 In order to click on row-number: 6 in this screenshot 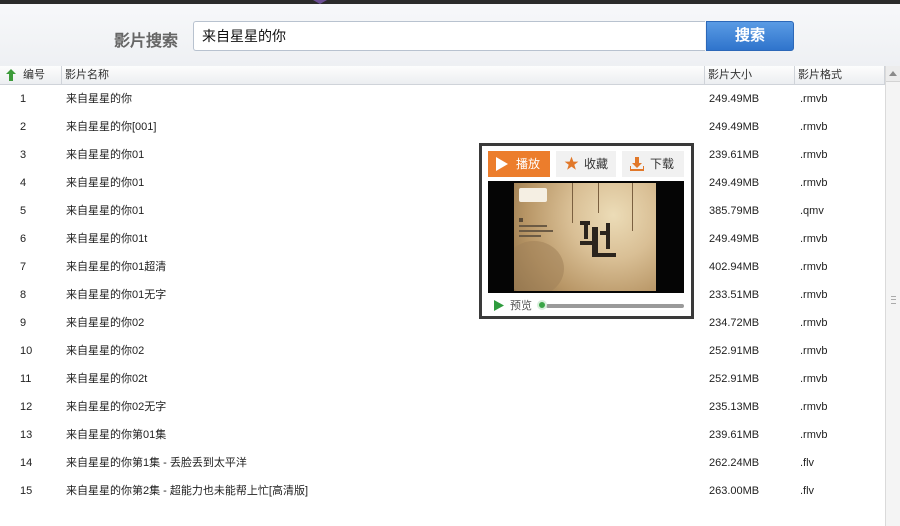, I will do `click(23, 239)`.